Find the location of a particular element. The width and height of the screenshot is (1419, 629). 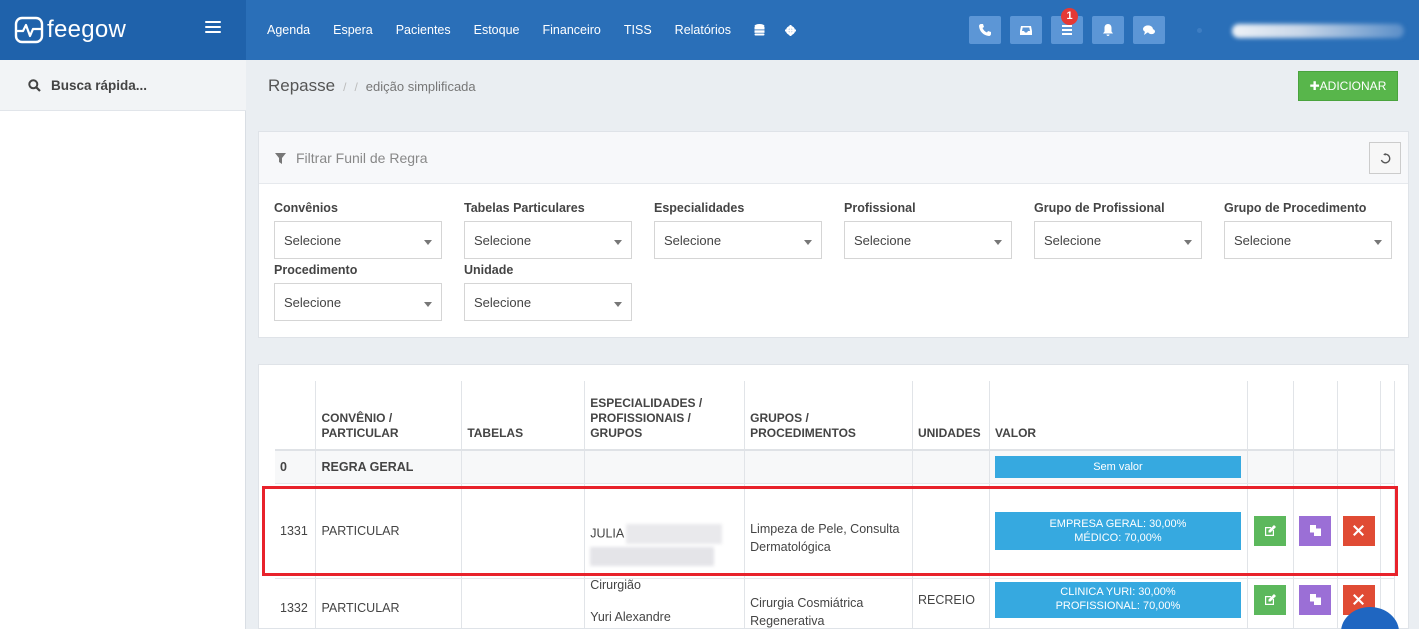

row-id: 0 is located at coordinates (296, 467).